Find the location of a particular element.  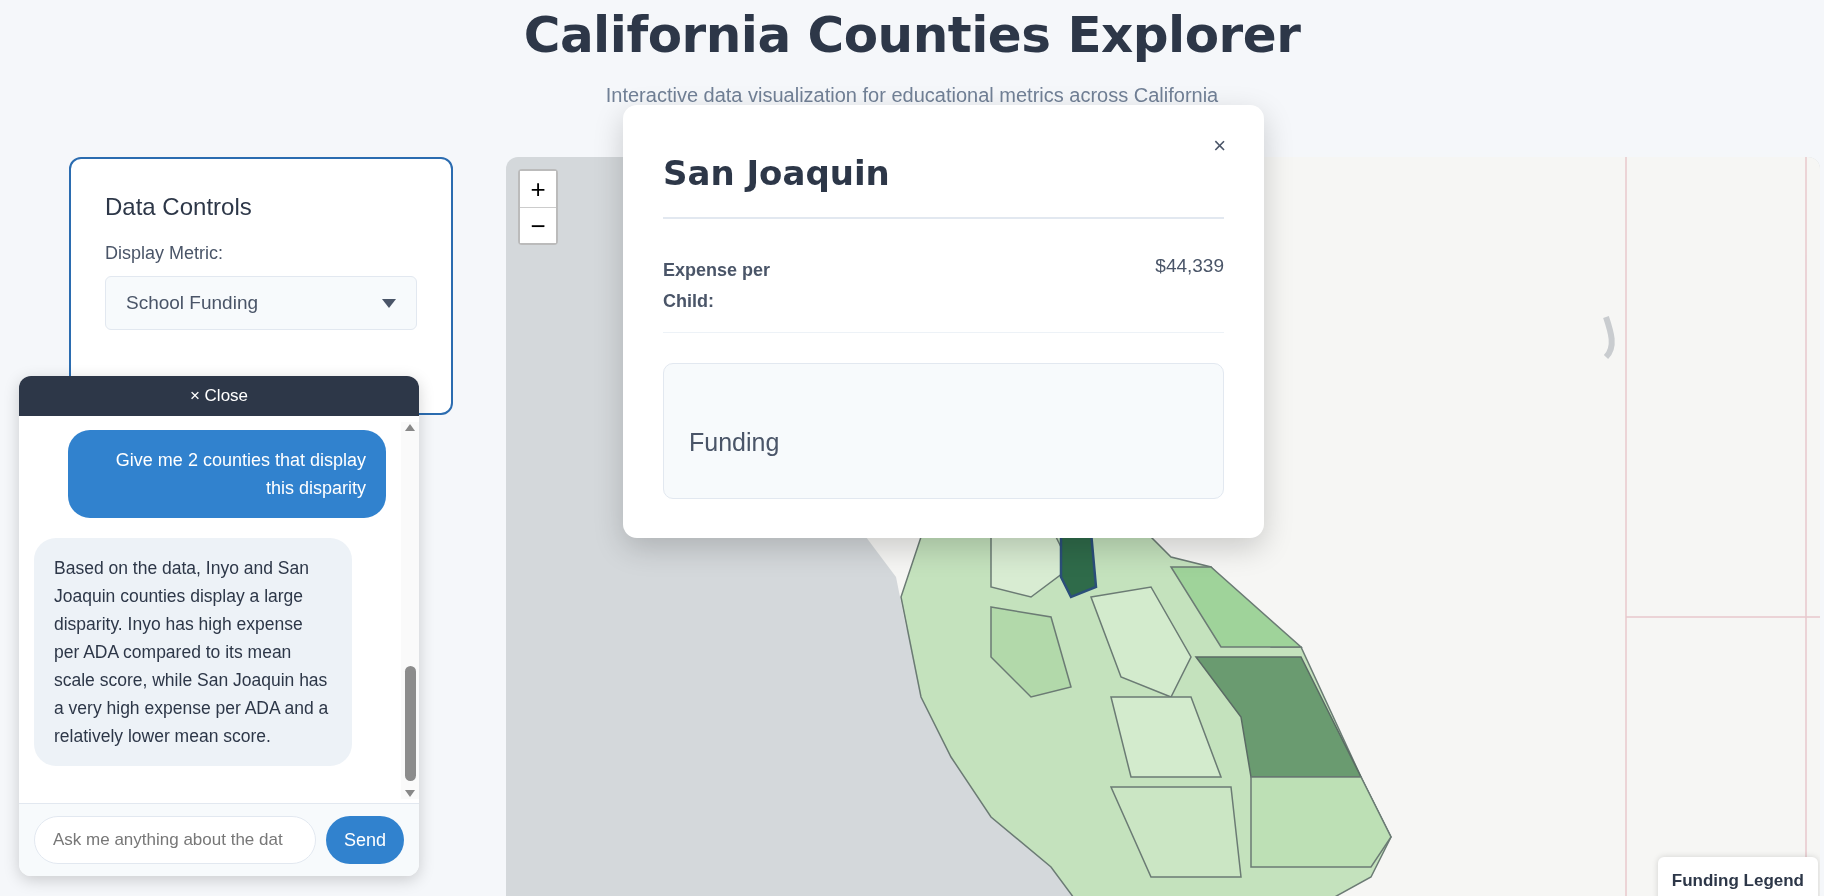

stat-label: Expense per Child: is located at coordinates (717, 286).